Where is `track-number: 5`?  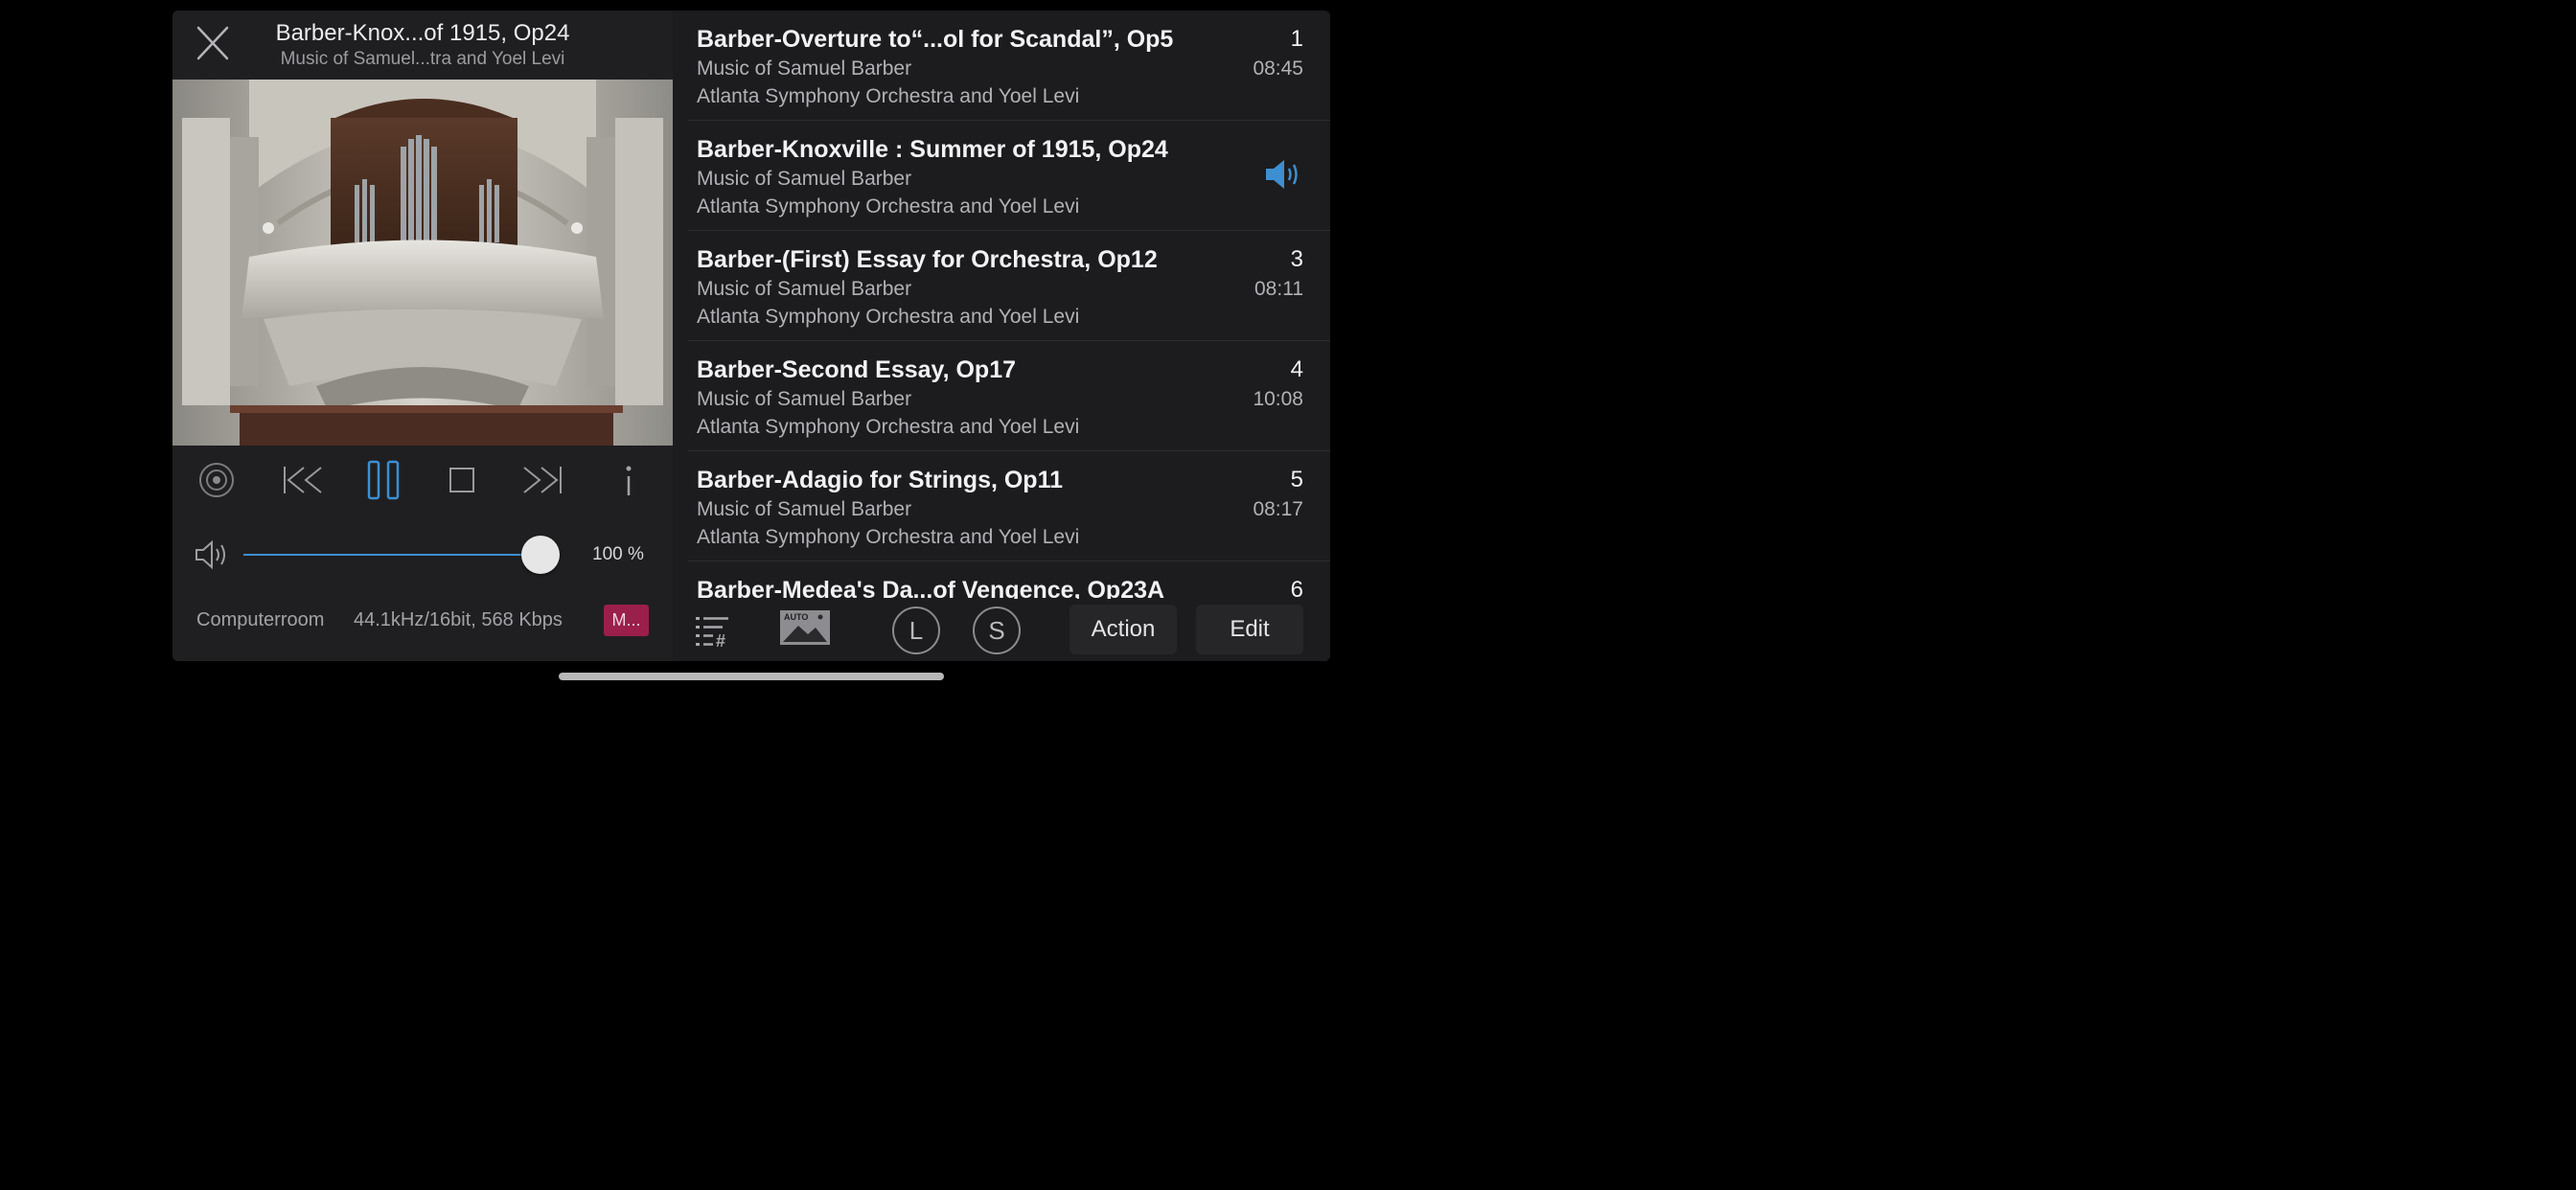
track-number: 5 is located at coordinates (1296, 480).